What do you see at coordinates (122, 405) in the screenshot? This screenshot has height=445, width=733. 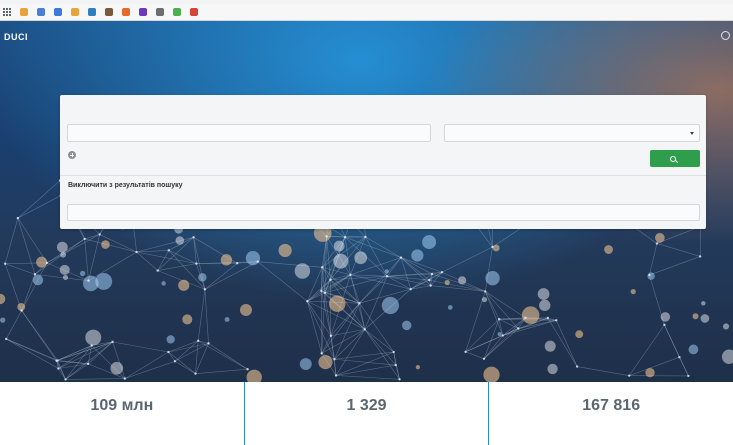 I see `stat-value: 109 млн` at bounding box center [122, 405].